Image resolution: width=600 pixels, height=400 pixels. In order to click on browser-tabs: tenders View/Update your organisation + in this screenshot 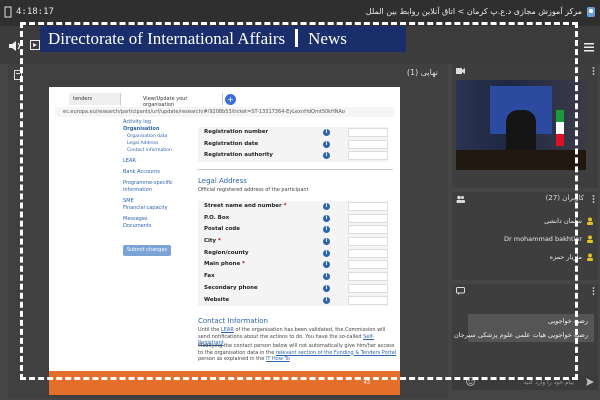, I will do `click(224, 100)`.